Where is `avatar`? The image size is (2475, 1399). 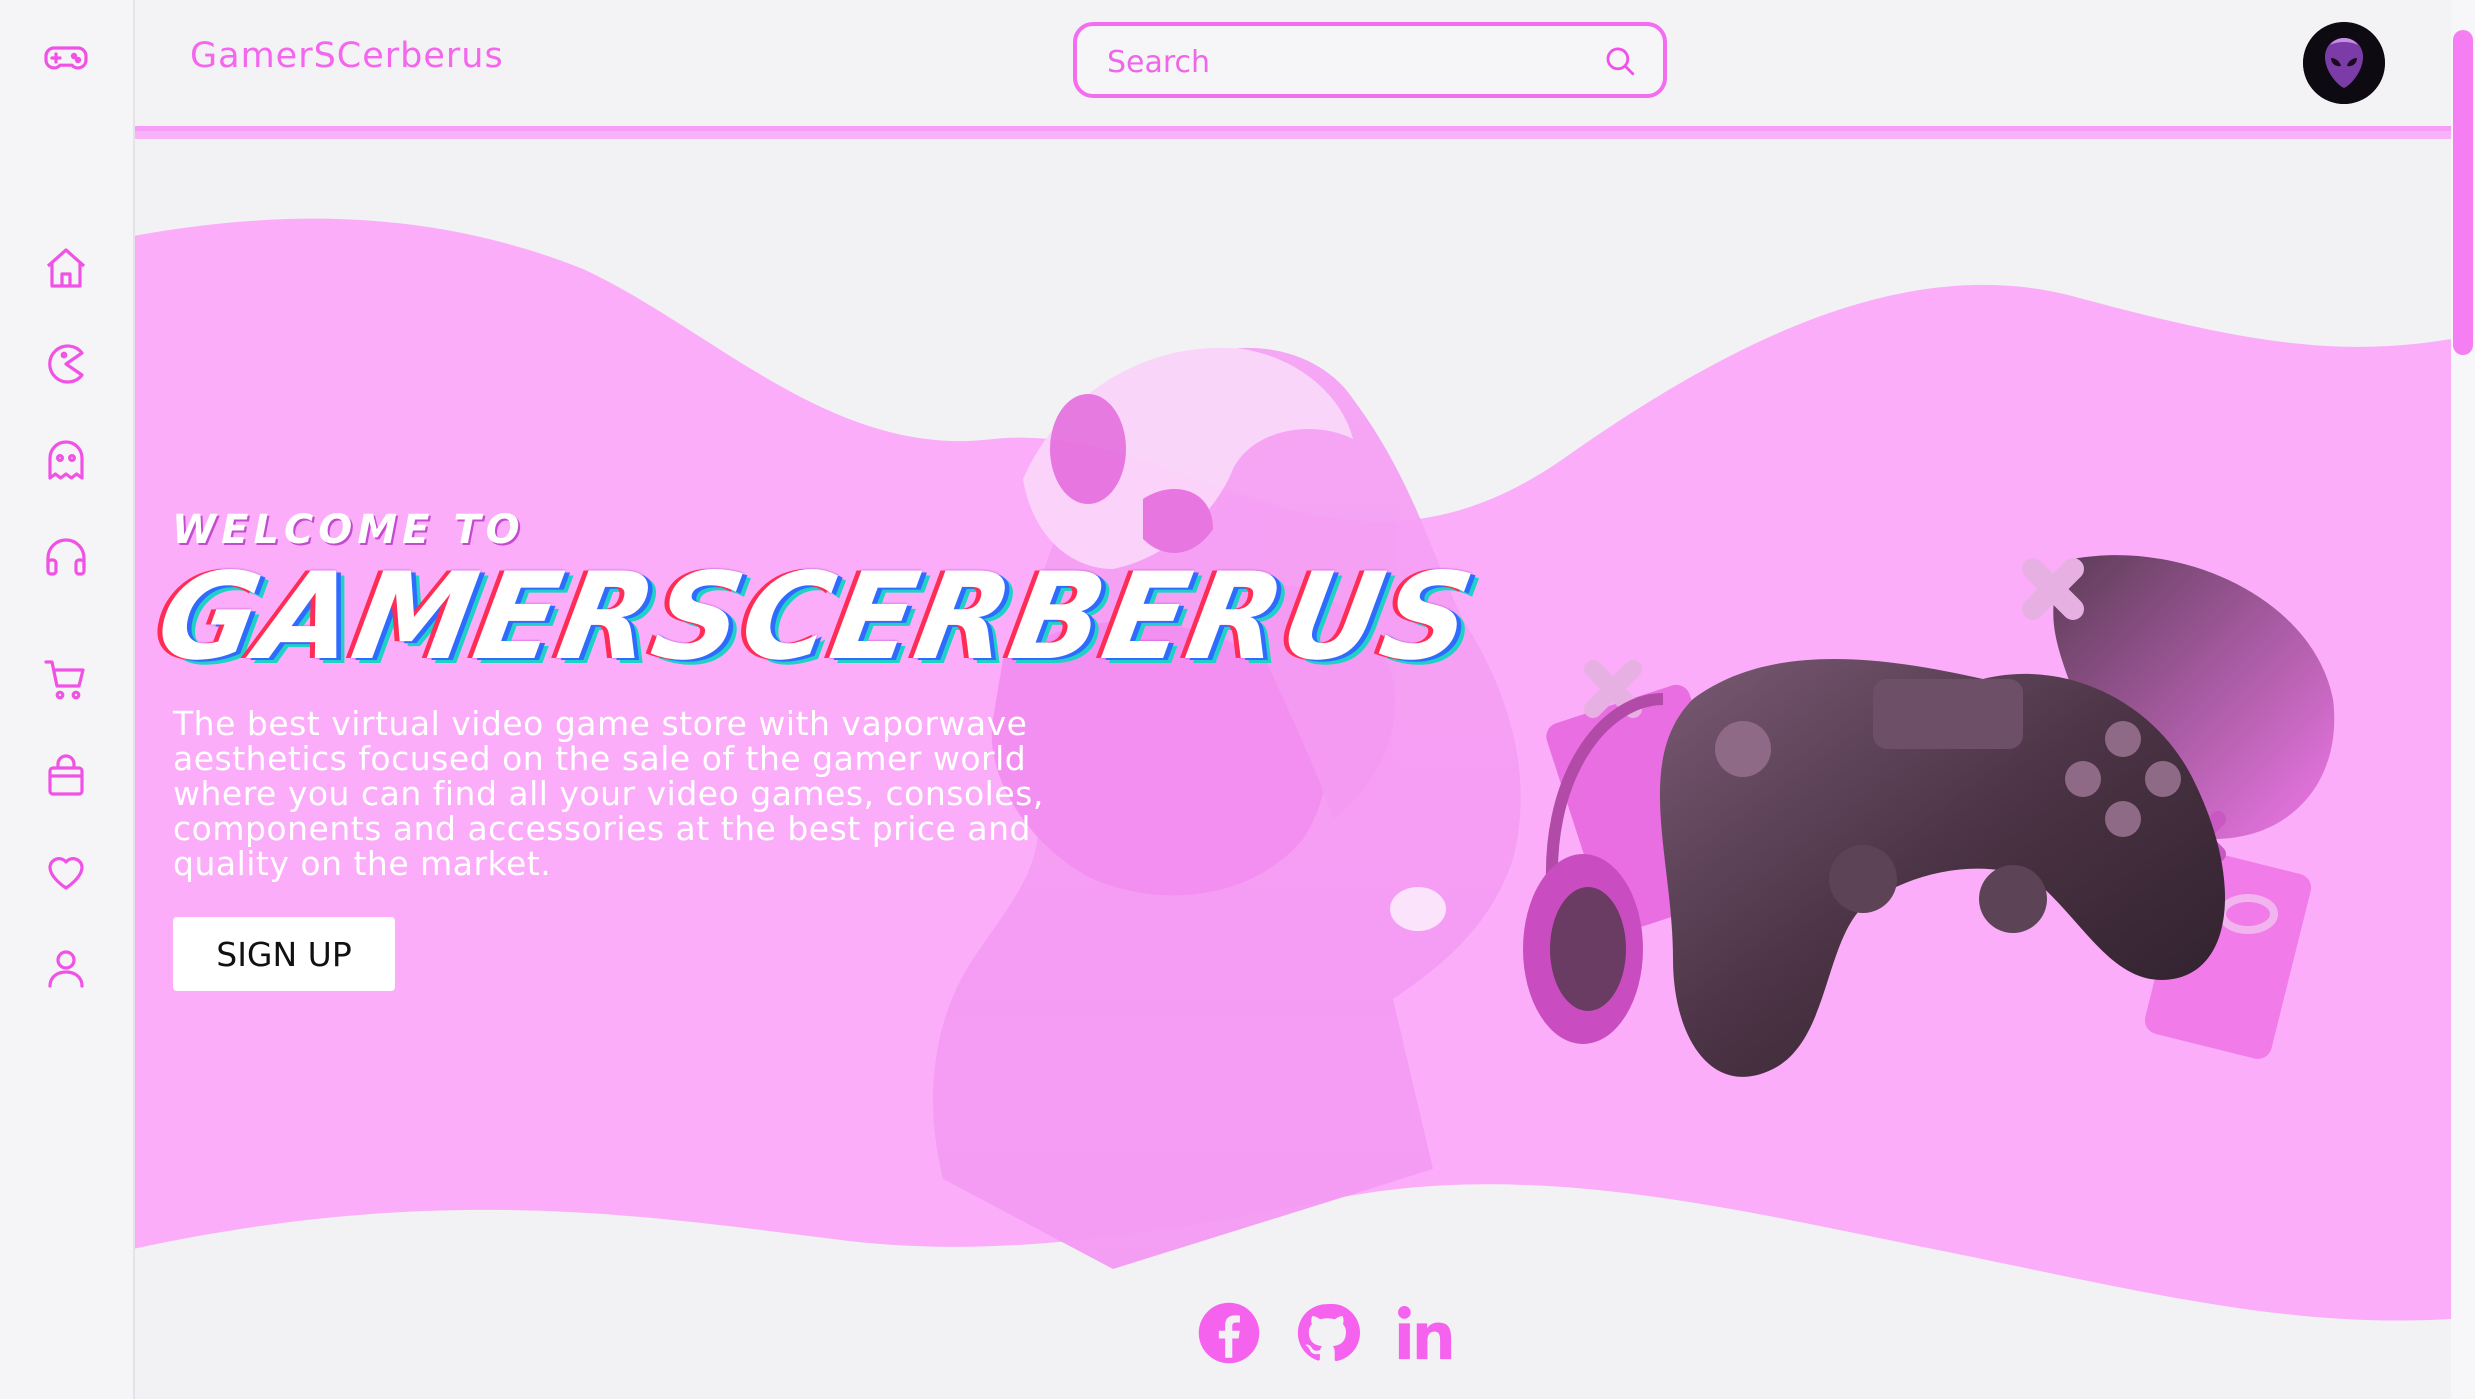 avatar is located at coordinates (2344, 63).